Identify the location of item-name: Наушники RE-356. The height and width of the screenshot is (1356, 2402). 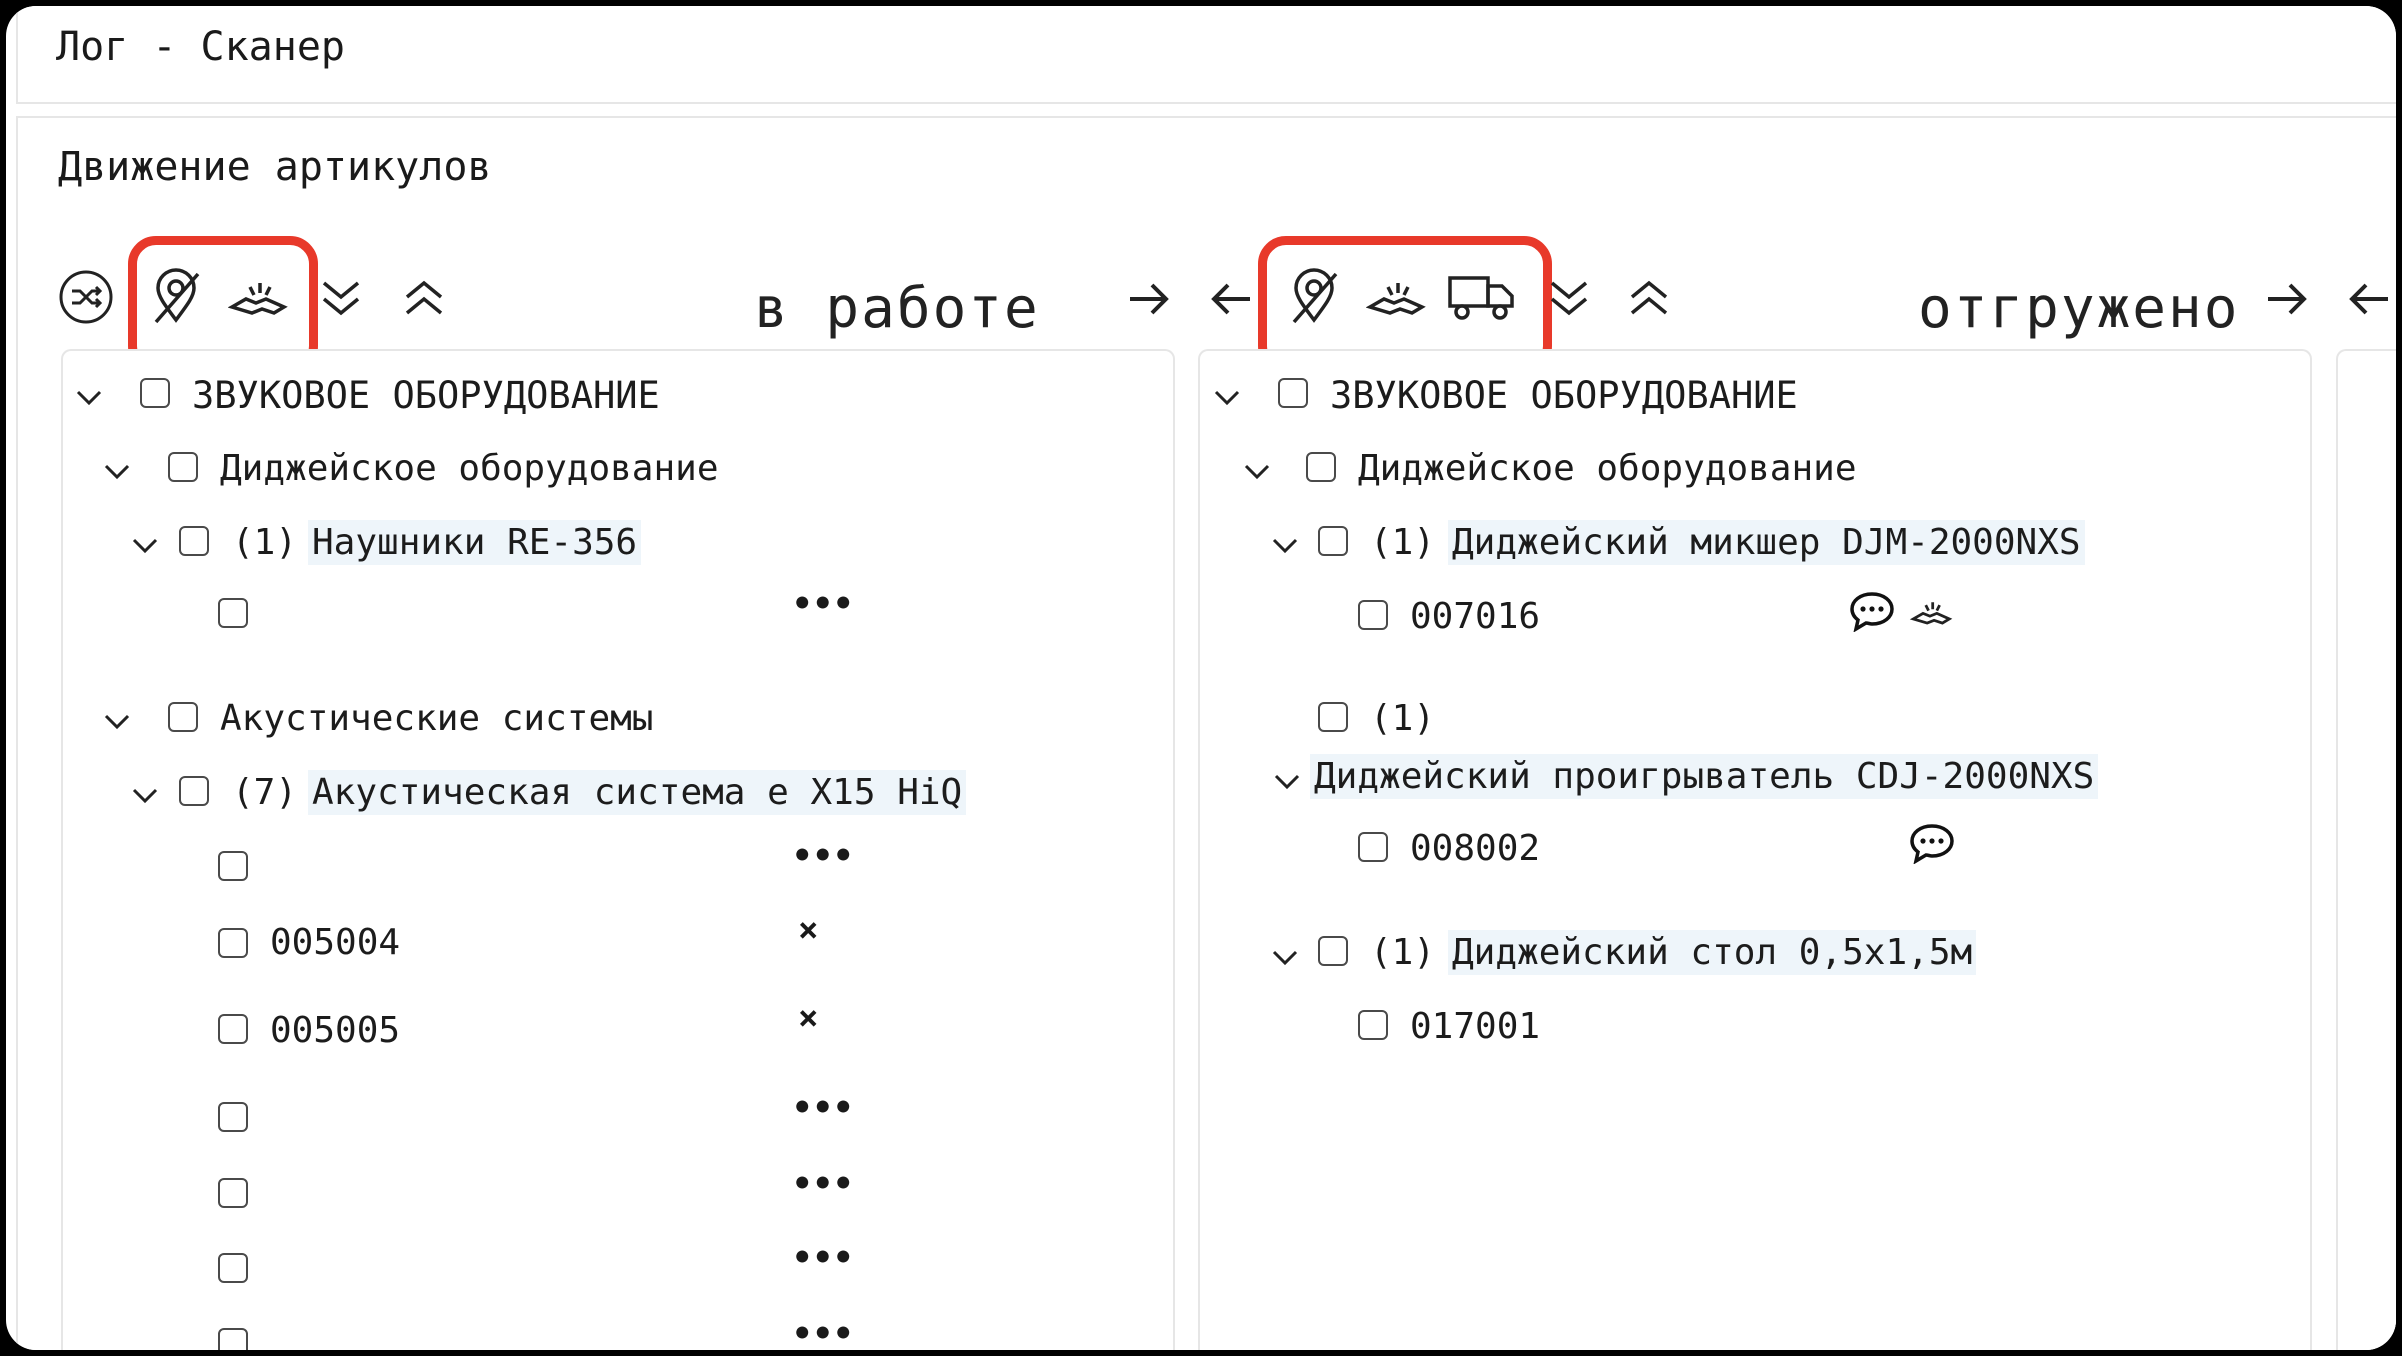
(475, 542).